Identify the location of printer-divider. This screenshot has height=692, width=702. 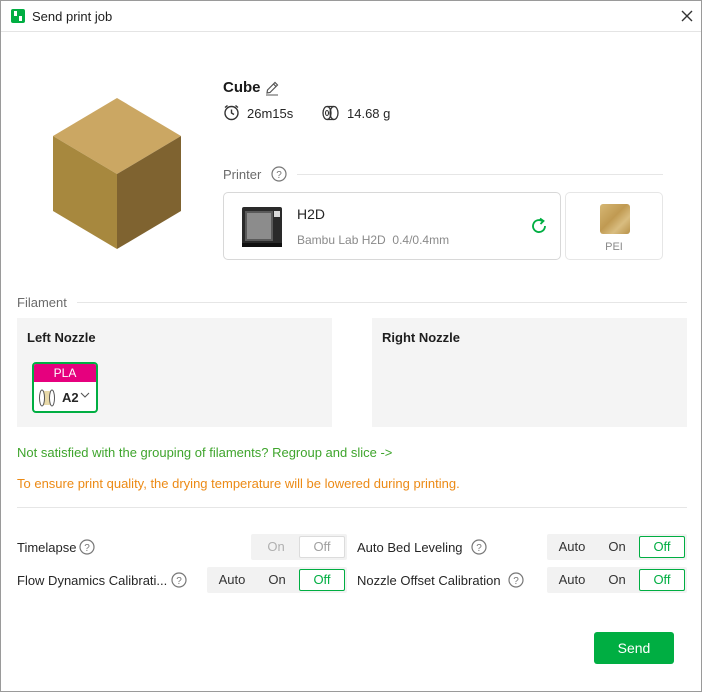
(480, 174).